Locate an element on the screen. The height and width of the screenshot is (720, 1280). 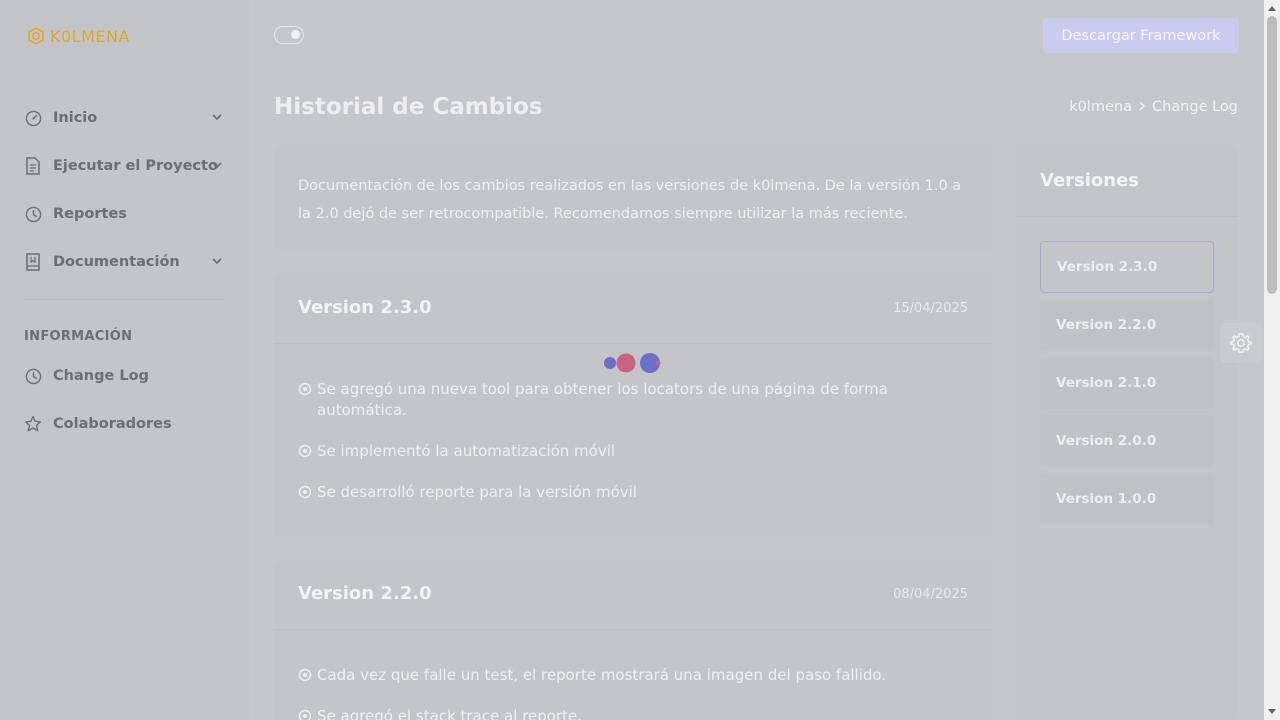
sidebar-item-label: Change Log is located at coordinates (101, 376).